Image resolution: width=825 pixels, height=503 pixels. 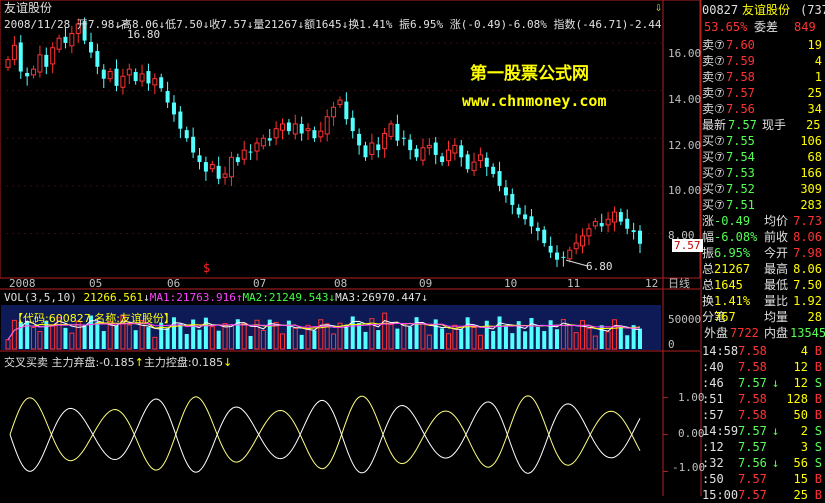 I want to click on price-ytick-10: 10.00, so click(x=685, y=190).